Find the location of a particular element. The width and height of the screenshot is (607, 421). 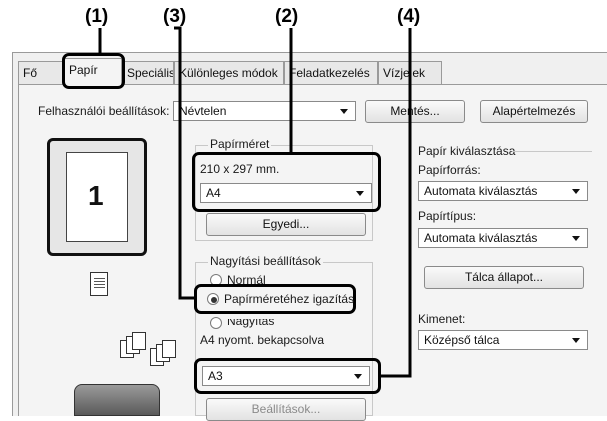

document-icon is located at coordinates (99, 284).